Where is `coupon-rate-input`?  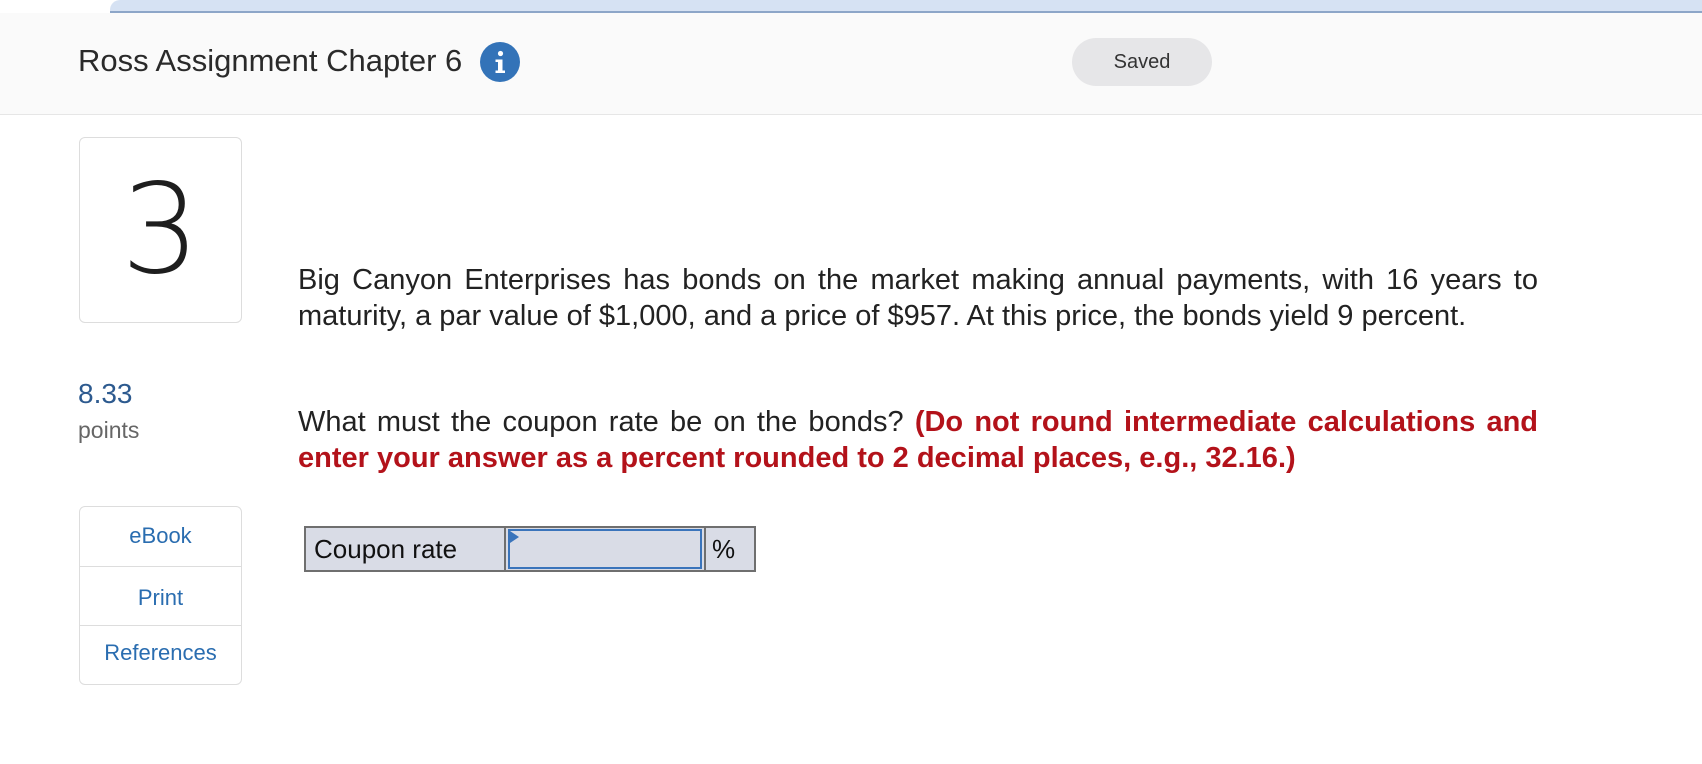 coupon-rate-input is located at coordinates (605, 549).